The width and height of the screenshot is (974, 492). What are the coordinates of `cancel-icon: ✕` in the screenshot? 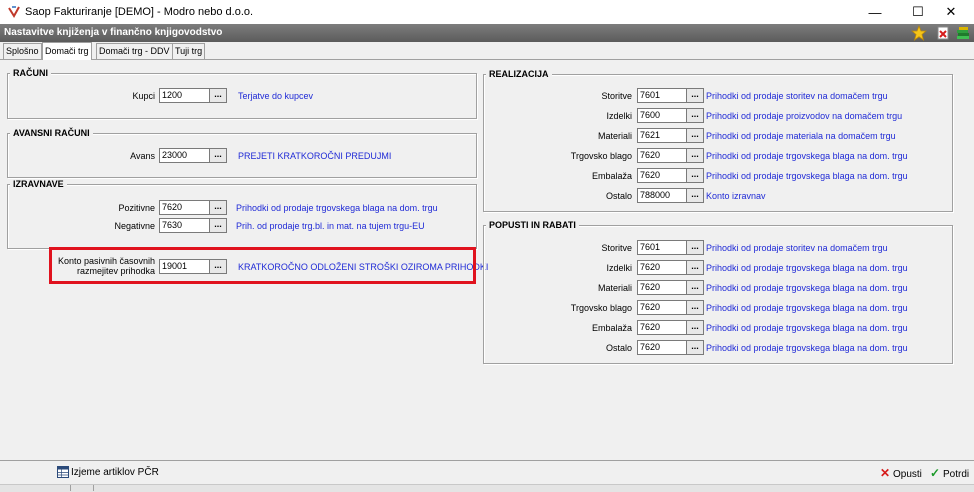 It's located at (885, 473).